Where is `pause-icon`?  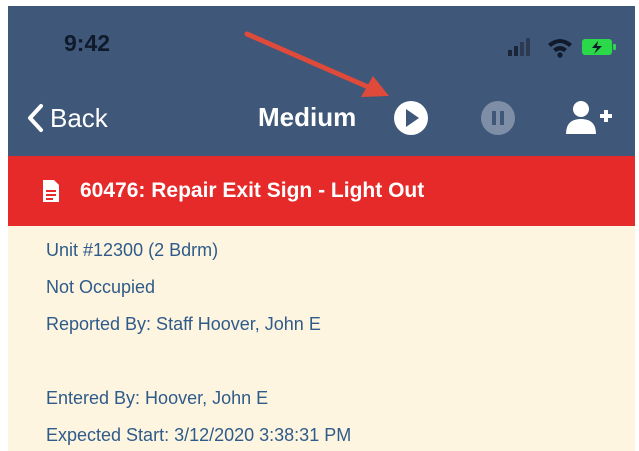 pause-icon is located at coordinates (498, 118).